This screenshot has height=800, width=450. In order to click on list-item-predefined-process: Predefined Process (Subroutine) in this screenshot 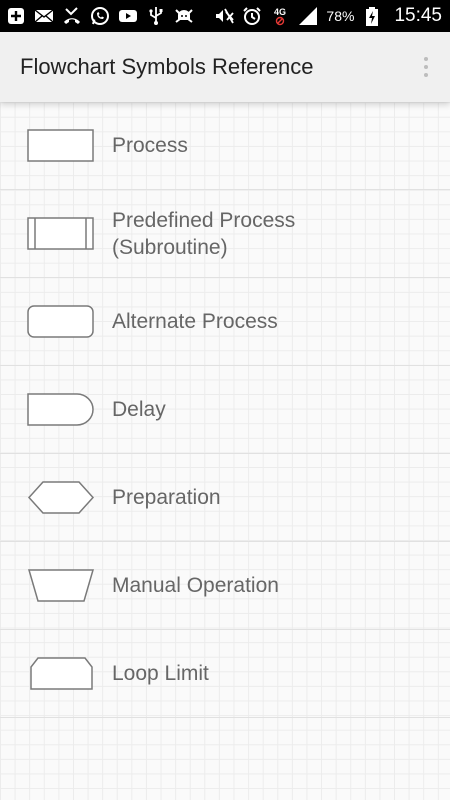, I will do `click(225, 234)`.